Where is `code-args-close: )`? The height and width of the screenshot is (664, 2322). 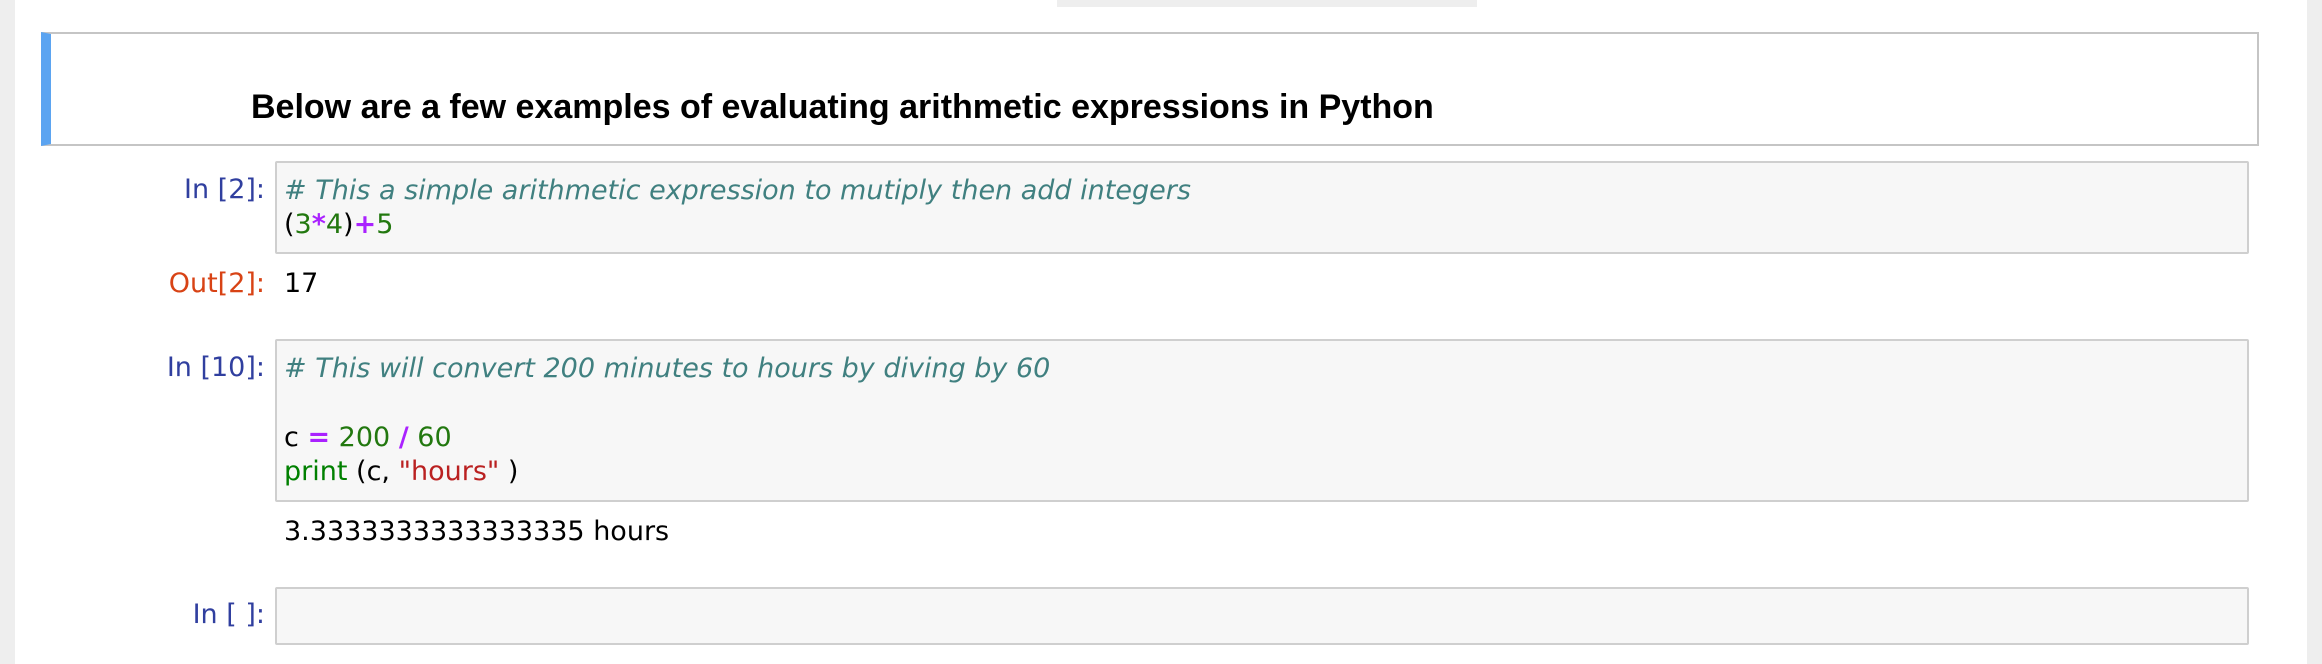
code-args-close: ) is located at coordinates (509, 471).